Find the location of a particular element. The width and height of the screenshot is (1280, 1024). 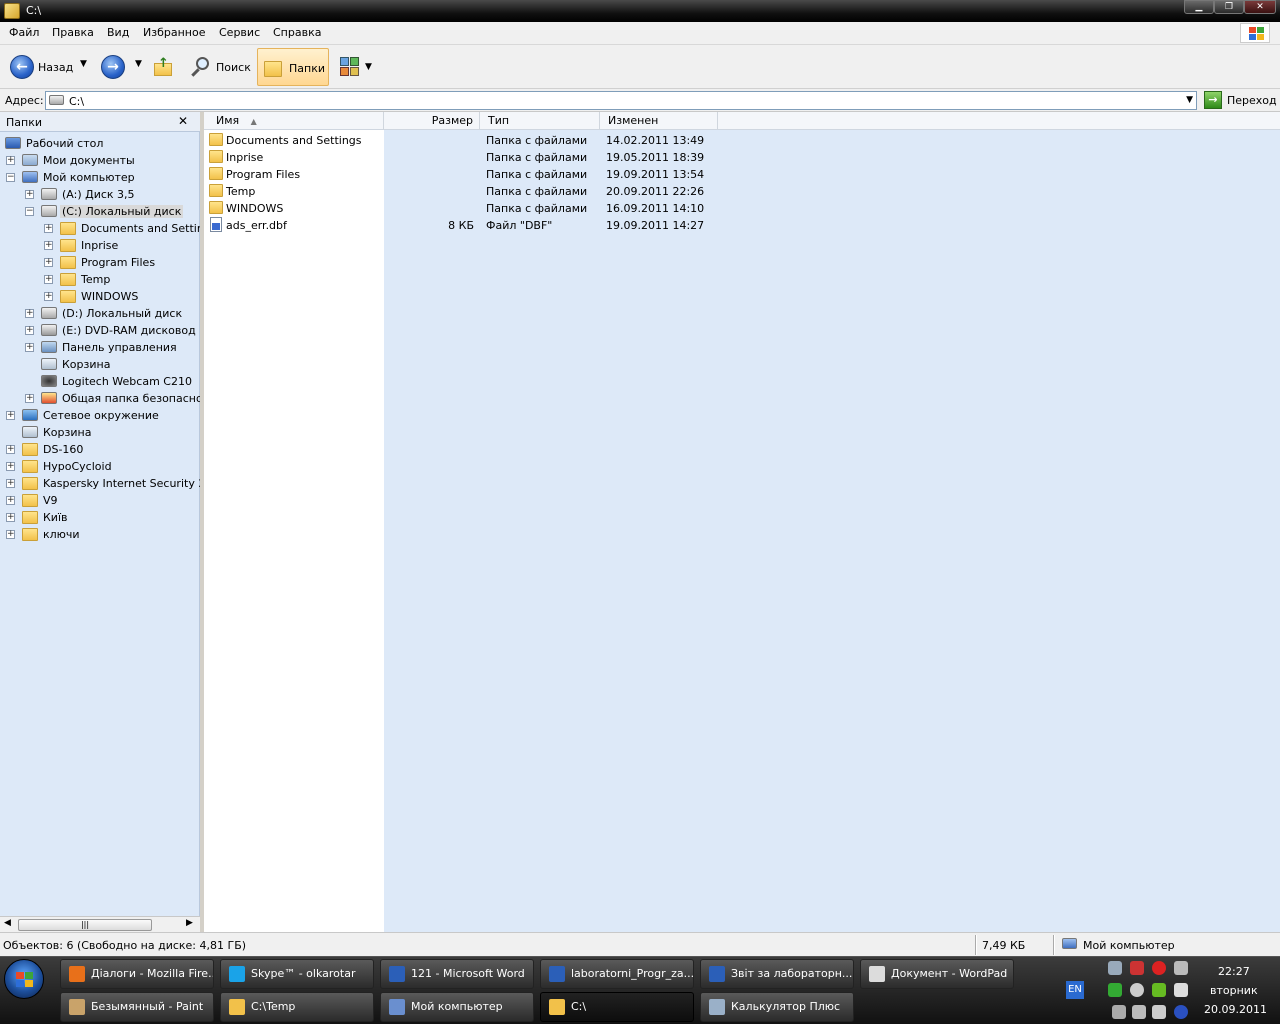

taskbar-button: C:\Temp is located at coordinates (297, 1007).